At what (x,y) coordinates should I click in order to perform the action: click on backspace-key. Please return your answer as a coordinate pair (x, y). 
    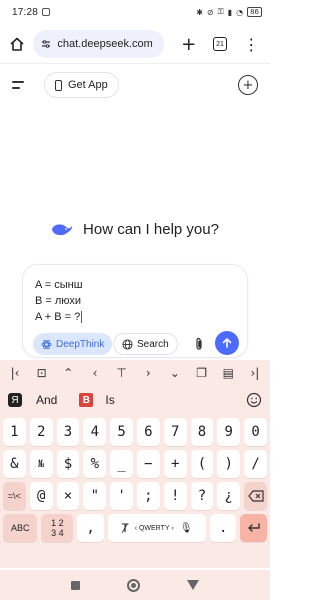
    Looking at the image, I should click on (255, 496).